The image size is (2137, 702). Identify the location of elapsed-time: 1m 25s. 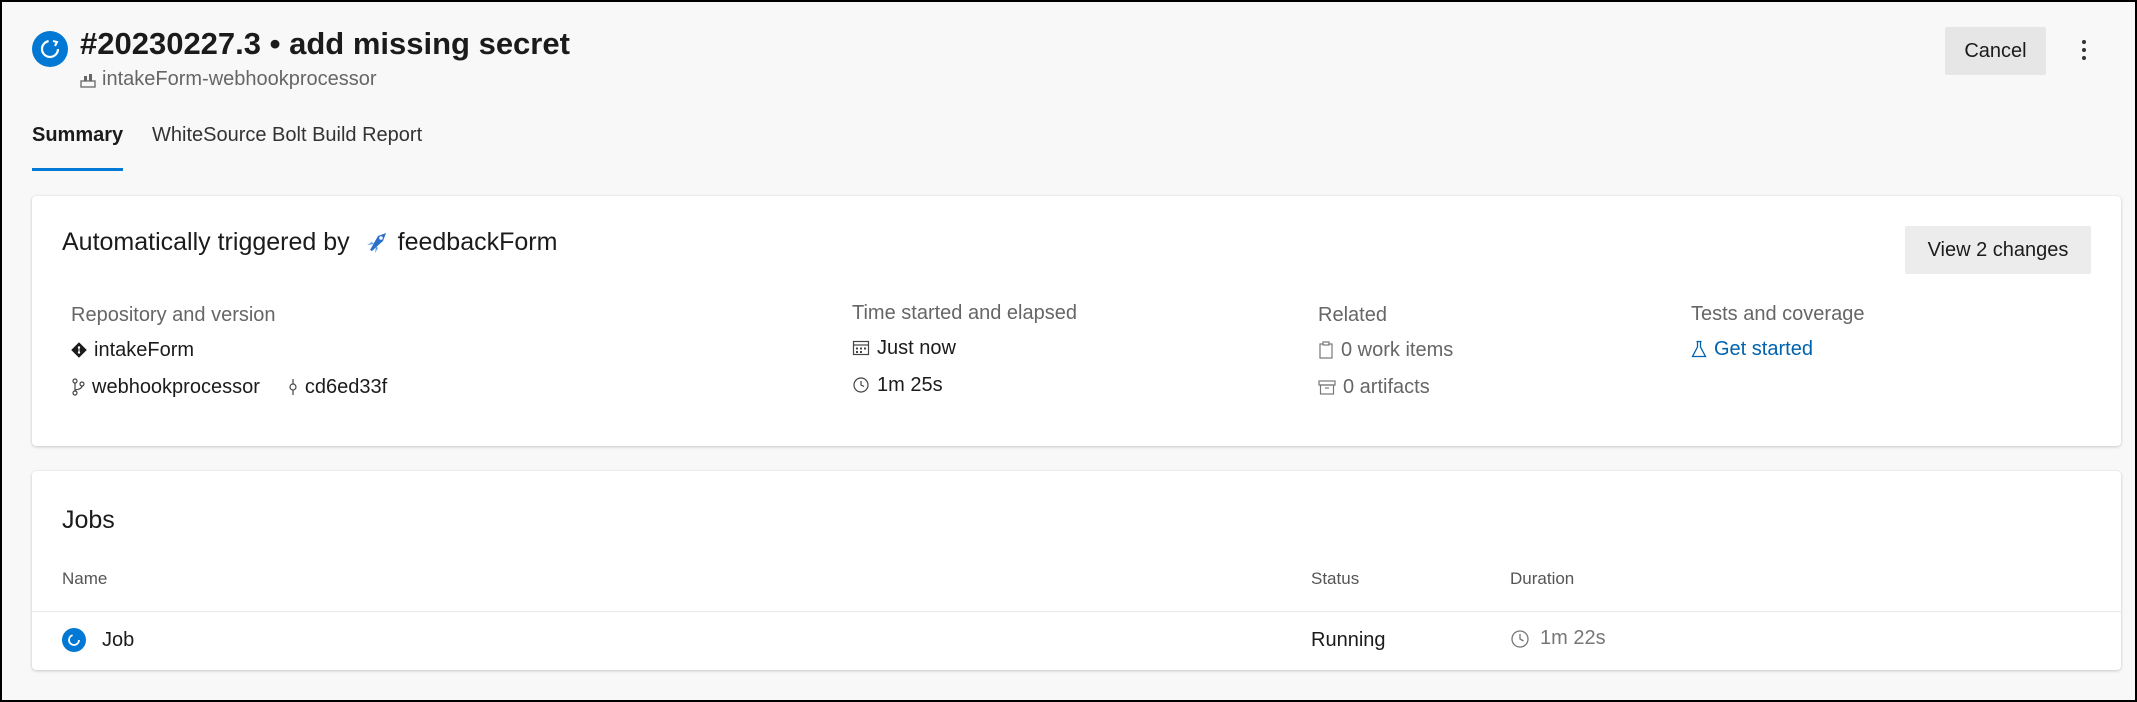
(910, 384).